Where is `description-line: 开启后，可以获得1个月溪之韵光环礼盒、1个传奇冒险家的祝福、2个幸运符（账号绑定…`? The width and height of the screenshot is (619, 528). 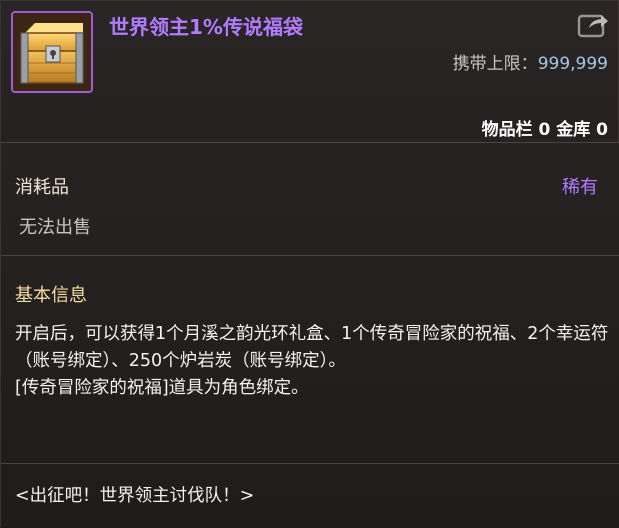
description-line: 开启后，可以获得1个月溪之韵光环礼盒、1个传奇冒险家的祝福、2个幸运符（账号绑定… is located at coordinates (312, 347).